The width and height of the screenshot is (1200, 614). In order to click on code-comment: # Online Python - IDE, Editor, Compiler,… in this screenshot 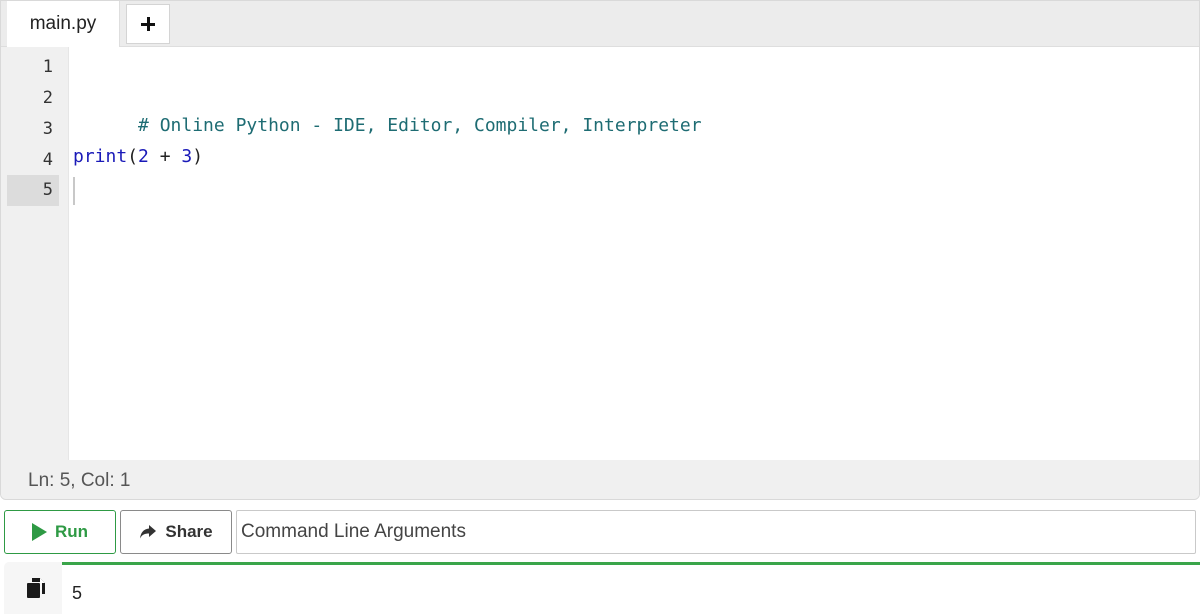, I will do `click(420, 125)`.